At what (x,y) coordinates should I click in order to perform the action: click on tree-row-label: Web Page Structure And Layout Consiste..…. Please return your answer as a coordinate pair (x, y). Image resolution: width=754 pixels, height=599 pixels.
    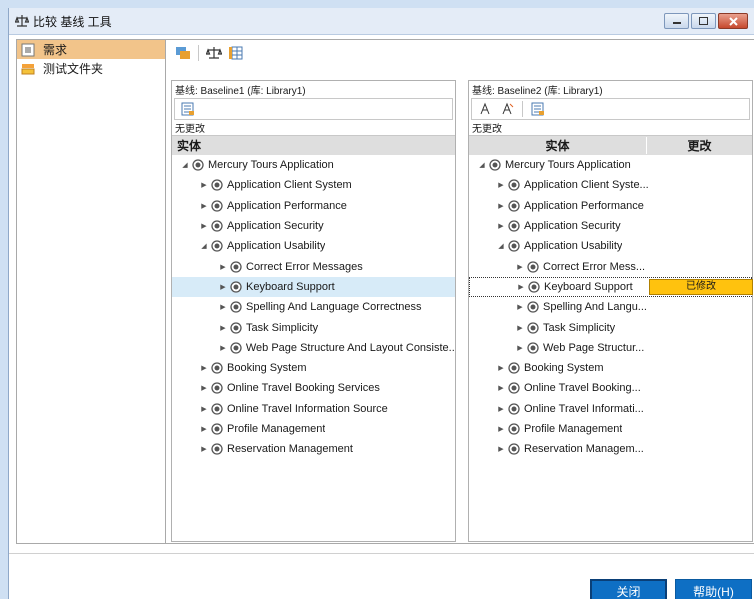
    Looking at the image, I should click on (350, 347).